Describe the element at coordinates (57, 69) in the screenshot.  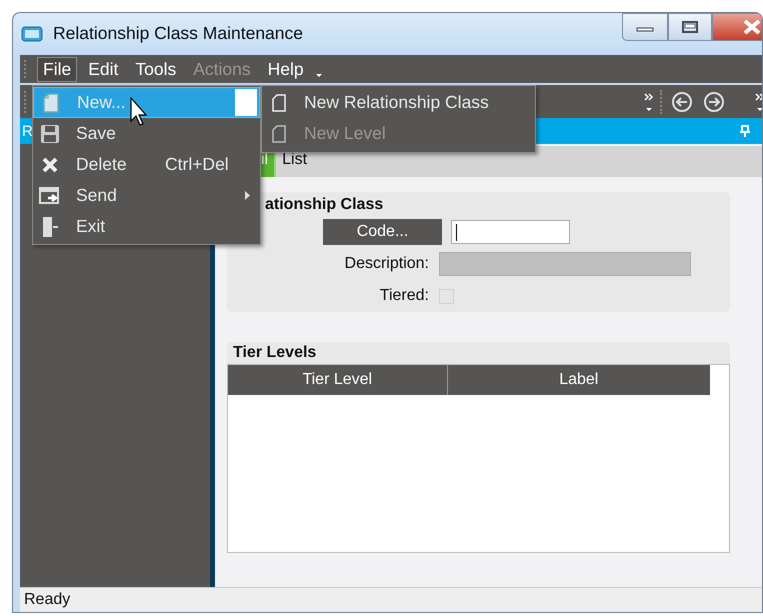
I see `menu-item: File` at that location.